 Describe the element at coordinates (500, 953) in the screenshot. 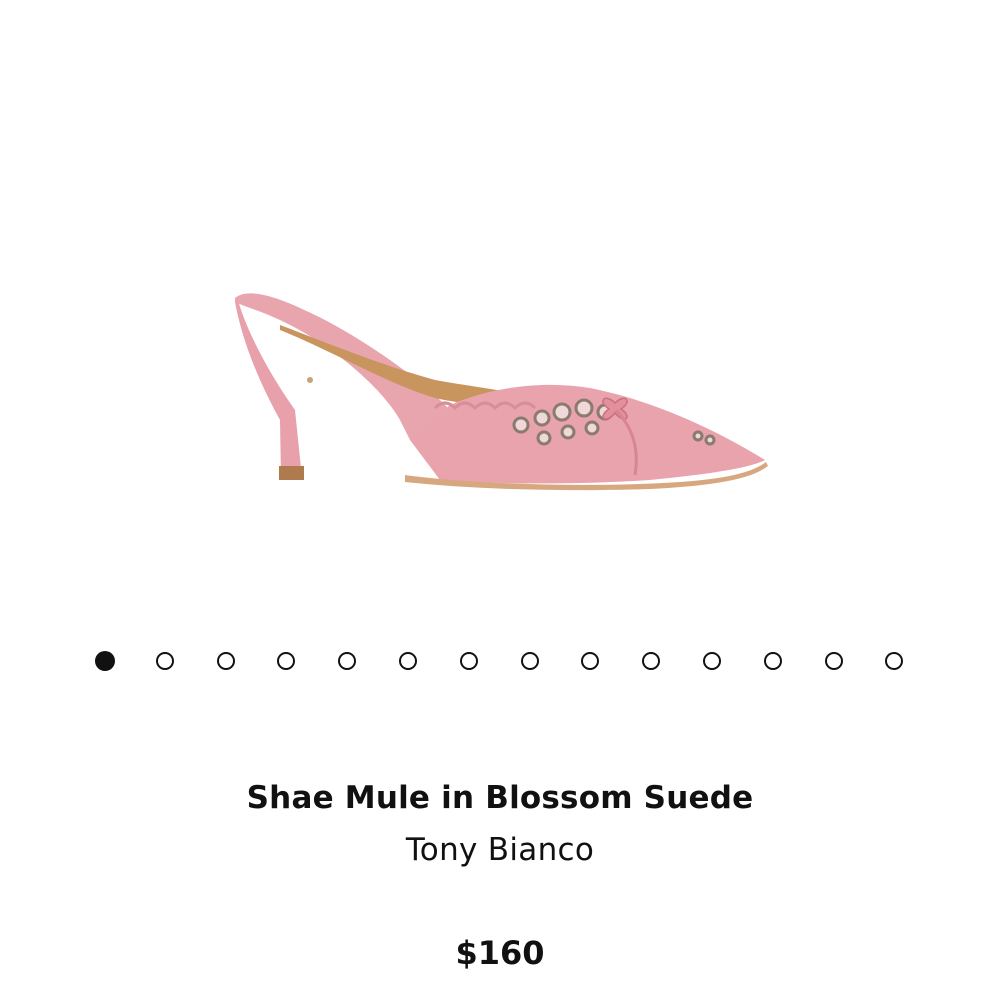

I see `product-price: $160` at that location.